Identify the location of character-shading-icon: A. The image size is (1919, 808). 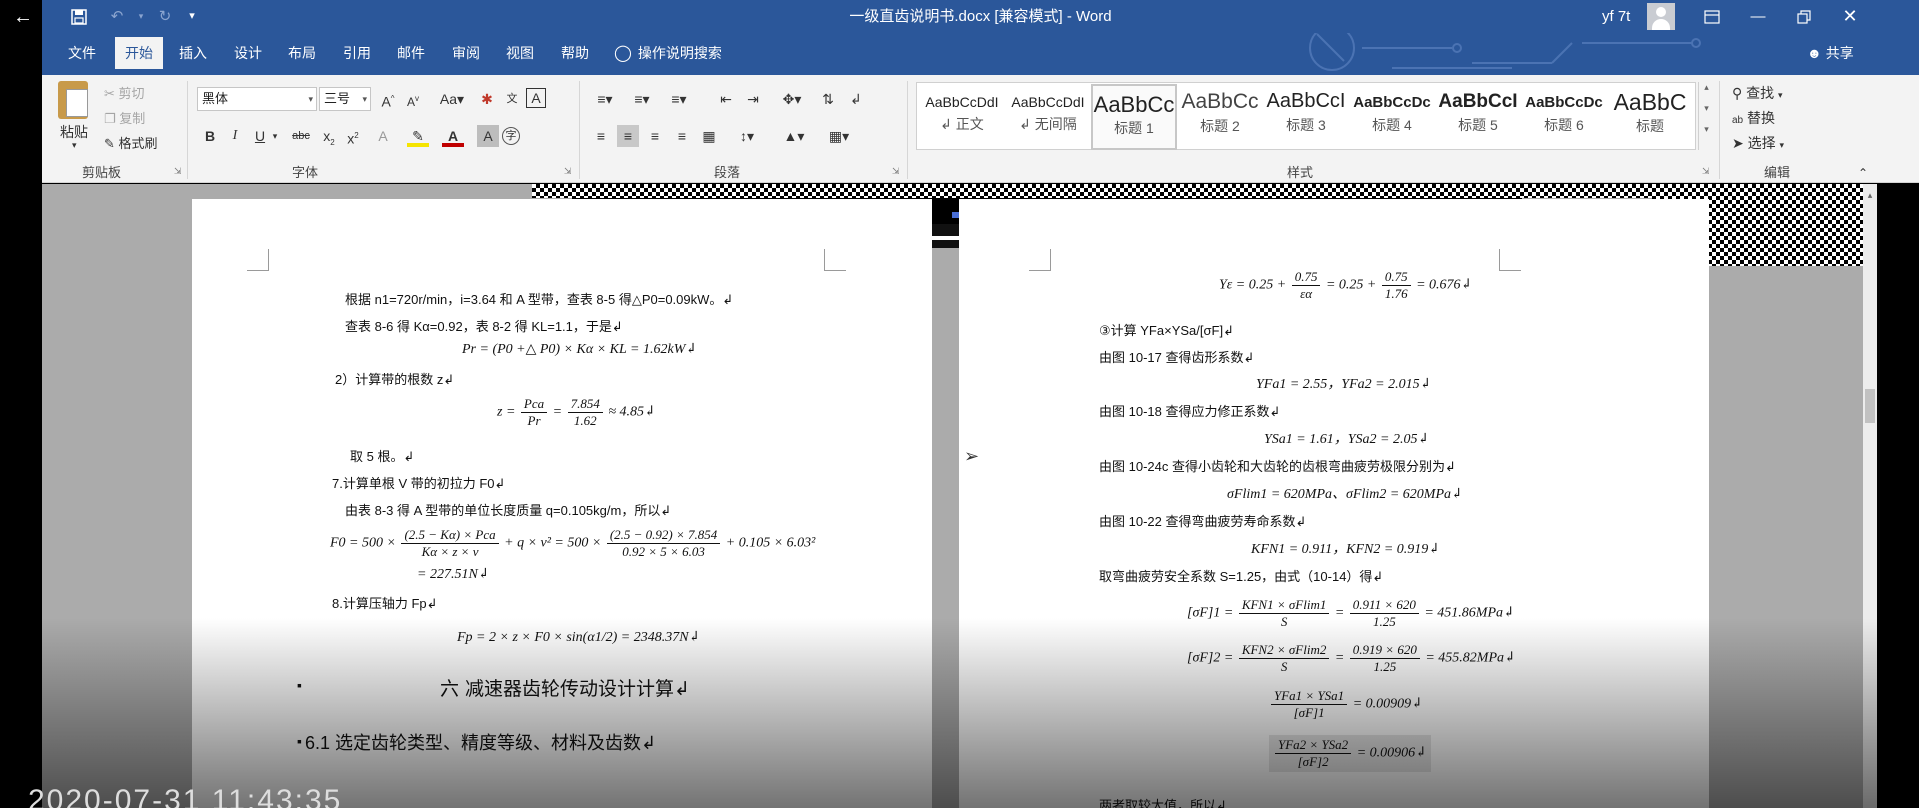
(488, 136).